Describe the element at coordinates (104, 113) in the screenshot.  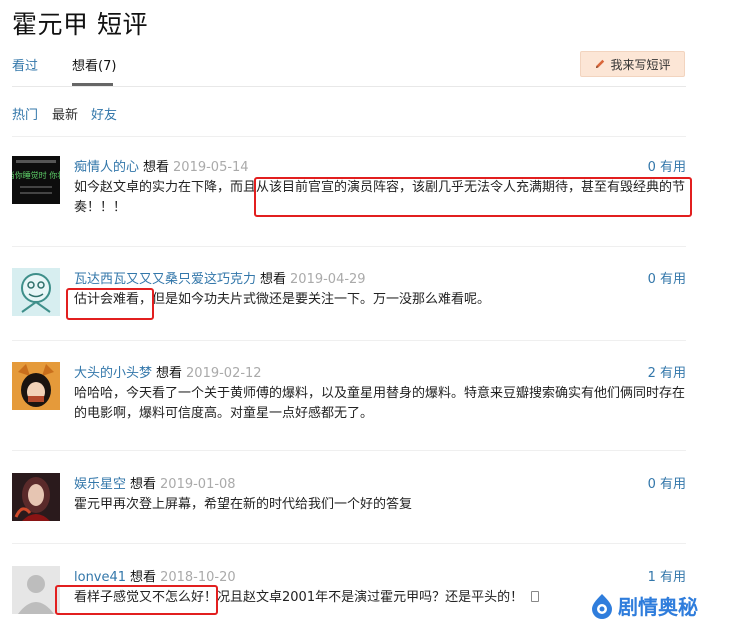
I see `filter-friends: 好友` at that location.